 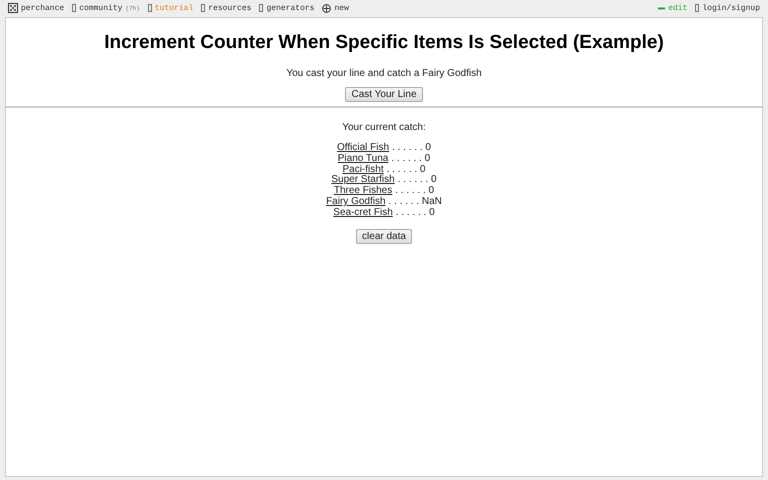 What do you see at coordinates (384, 94) in the screenshot?
I see `cast-button: Cast Your Line` at bounding box center [384, 94].